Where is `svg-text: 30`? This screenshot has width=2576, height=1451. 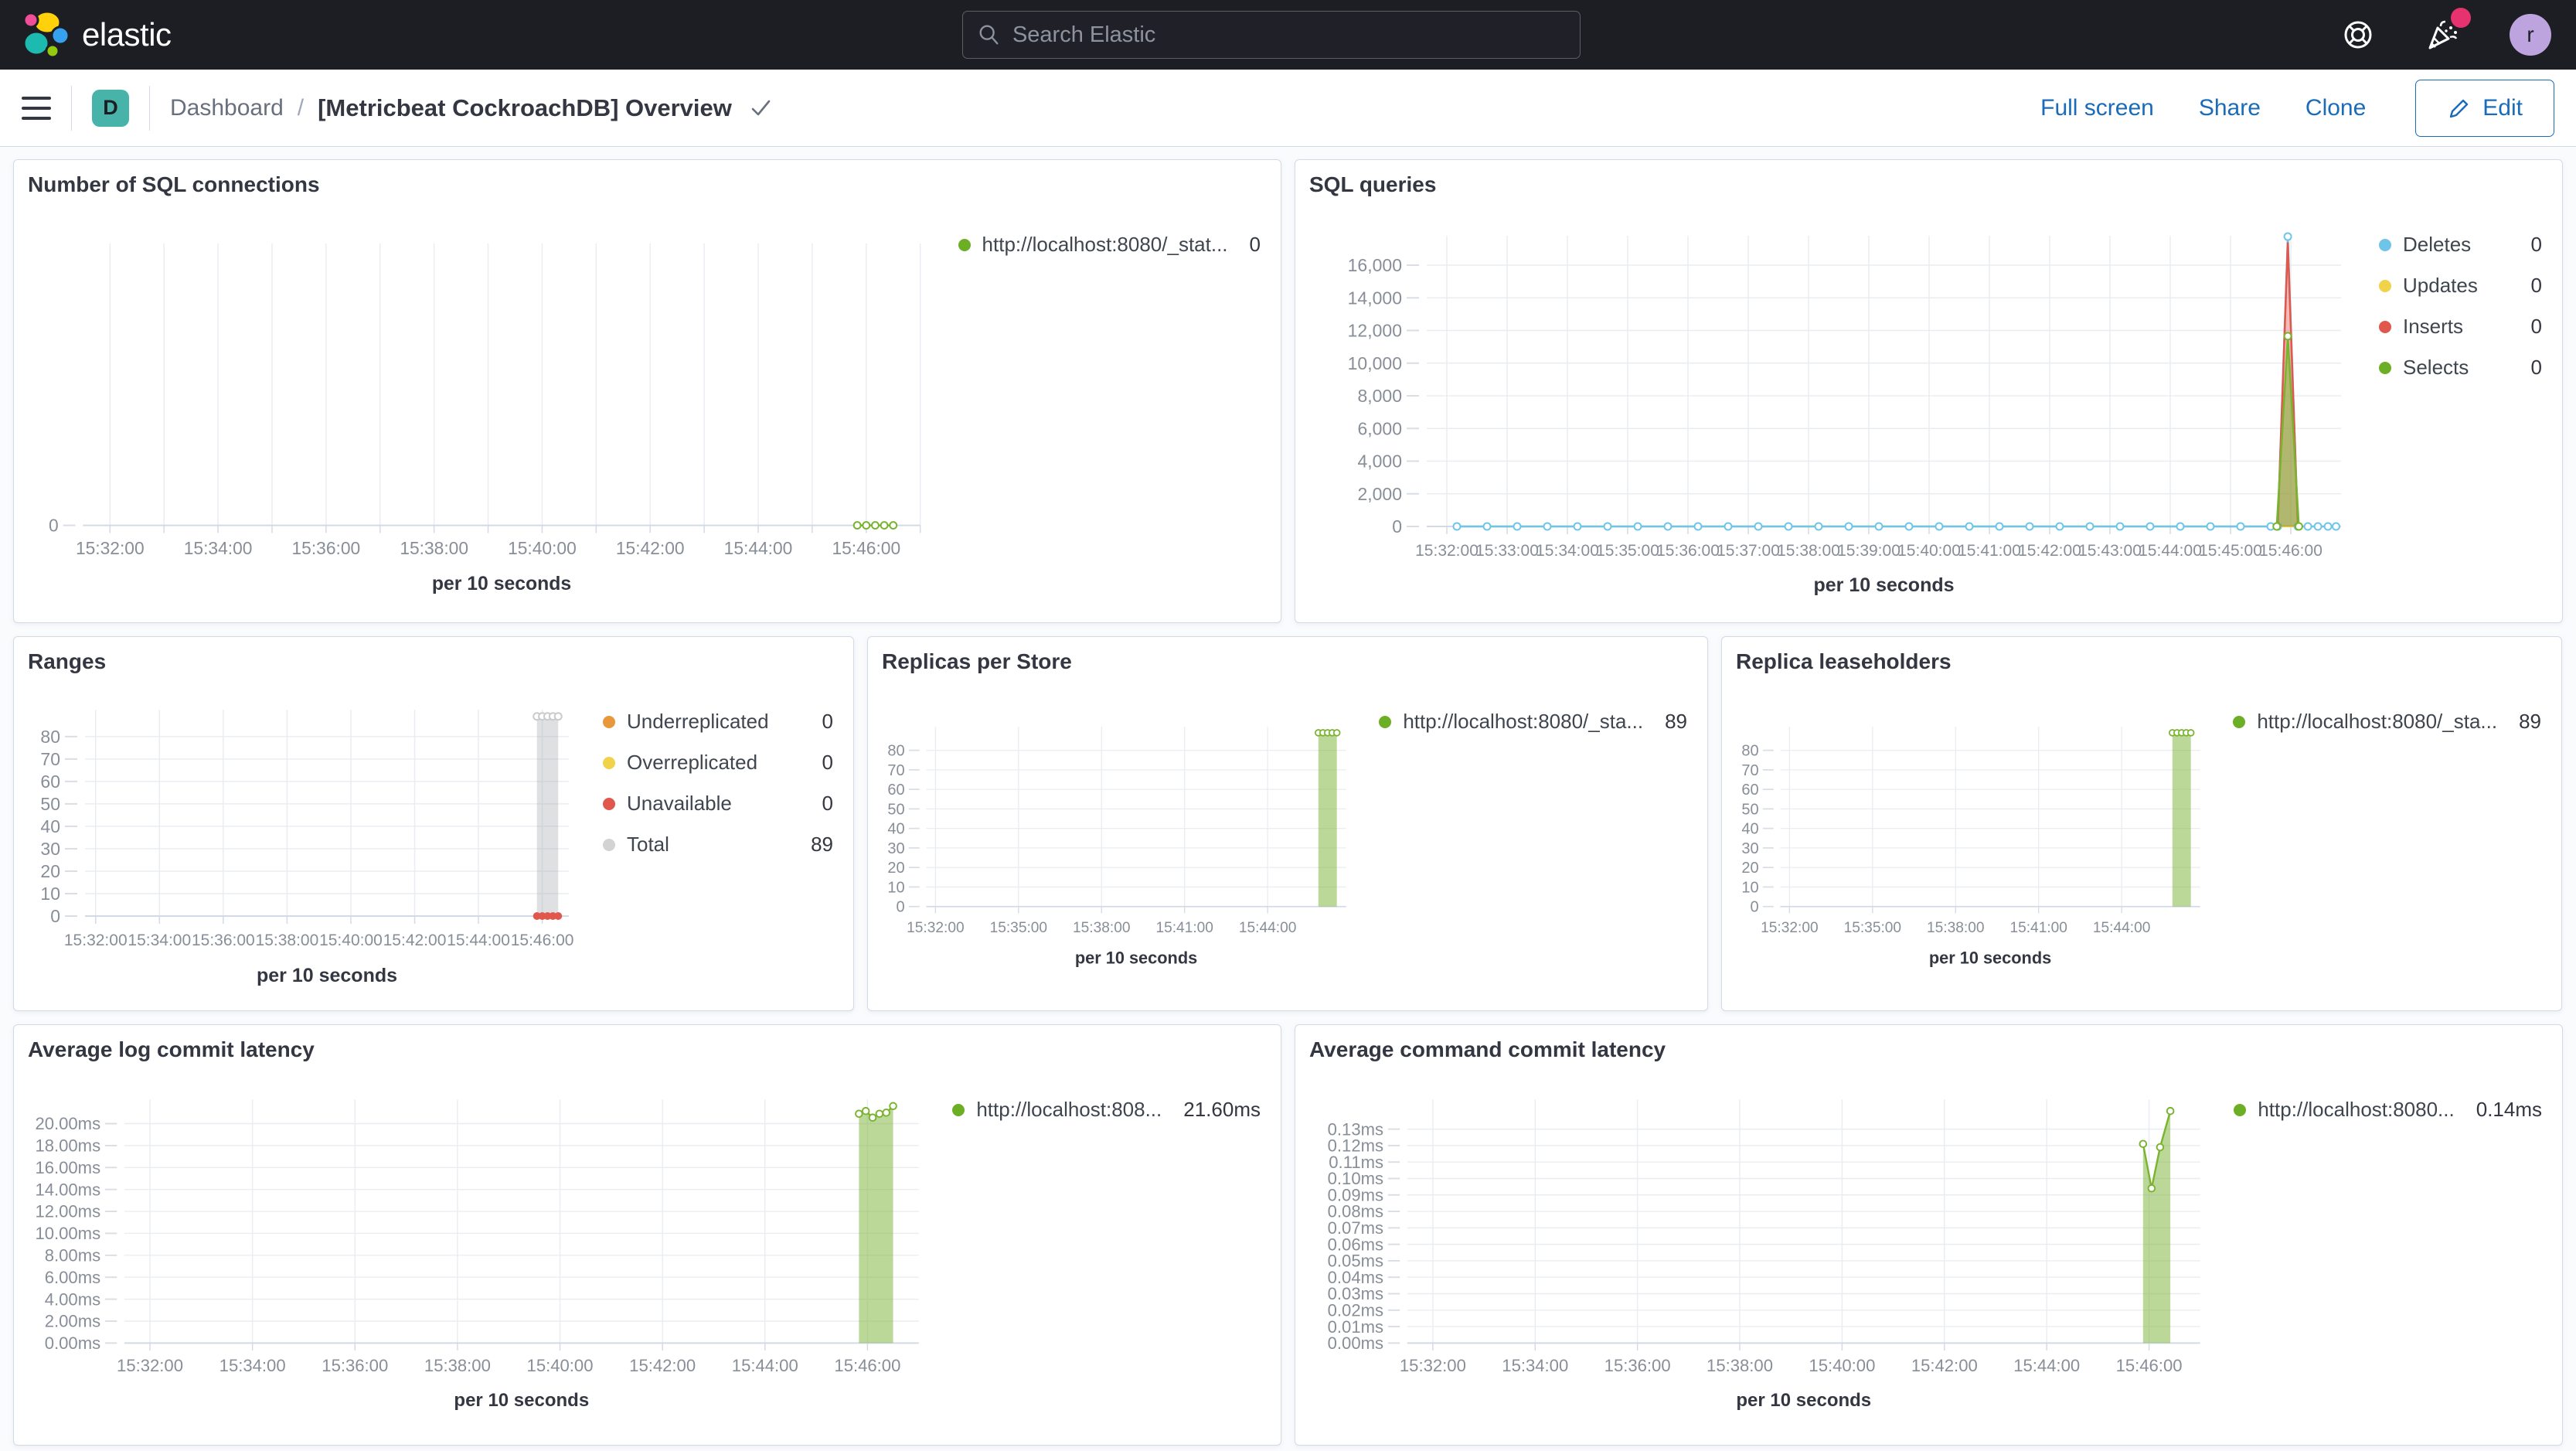 svg-text: 30 is located at coordinates (1749, 848).